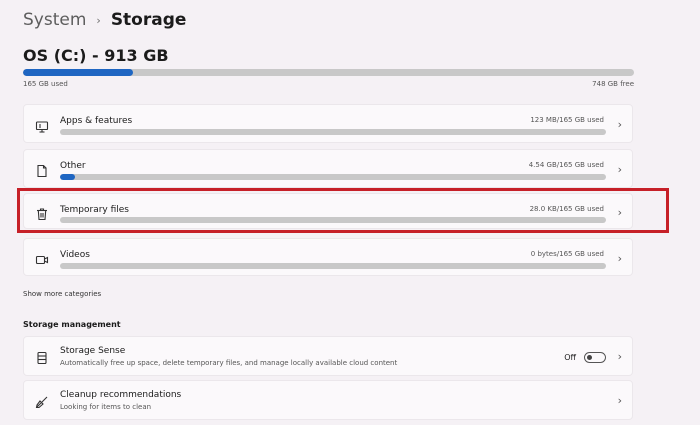  What do you see at coordinates (328, 168) in the screenshot?
I see `category-other: Other 4.54 GB/165 GB used ›` at bounding box center [328, 168].